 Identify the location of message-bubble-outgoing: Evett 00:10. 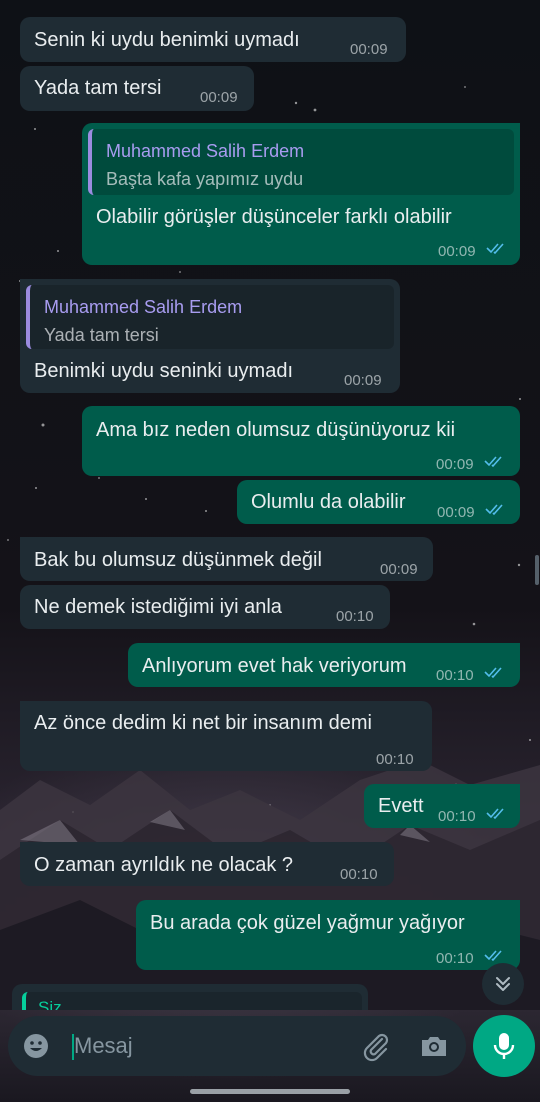
(442, 806).